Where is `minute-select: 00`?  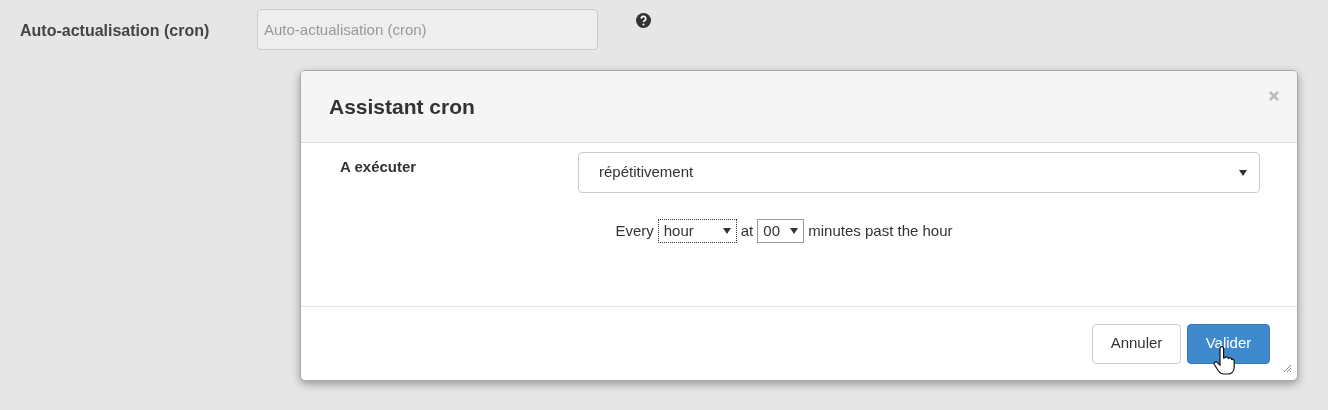 minute-select: 00 is located at coordinates (781, 231).